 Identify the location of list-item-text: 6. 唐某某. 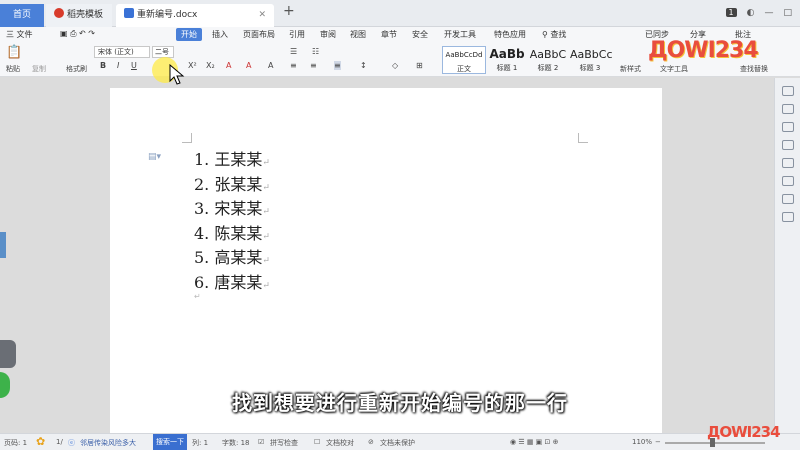
(228, 282).